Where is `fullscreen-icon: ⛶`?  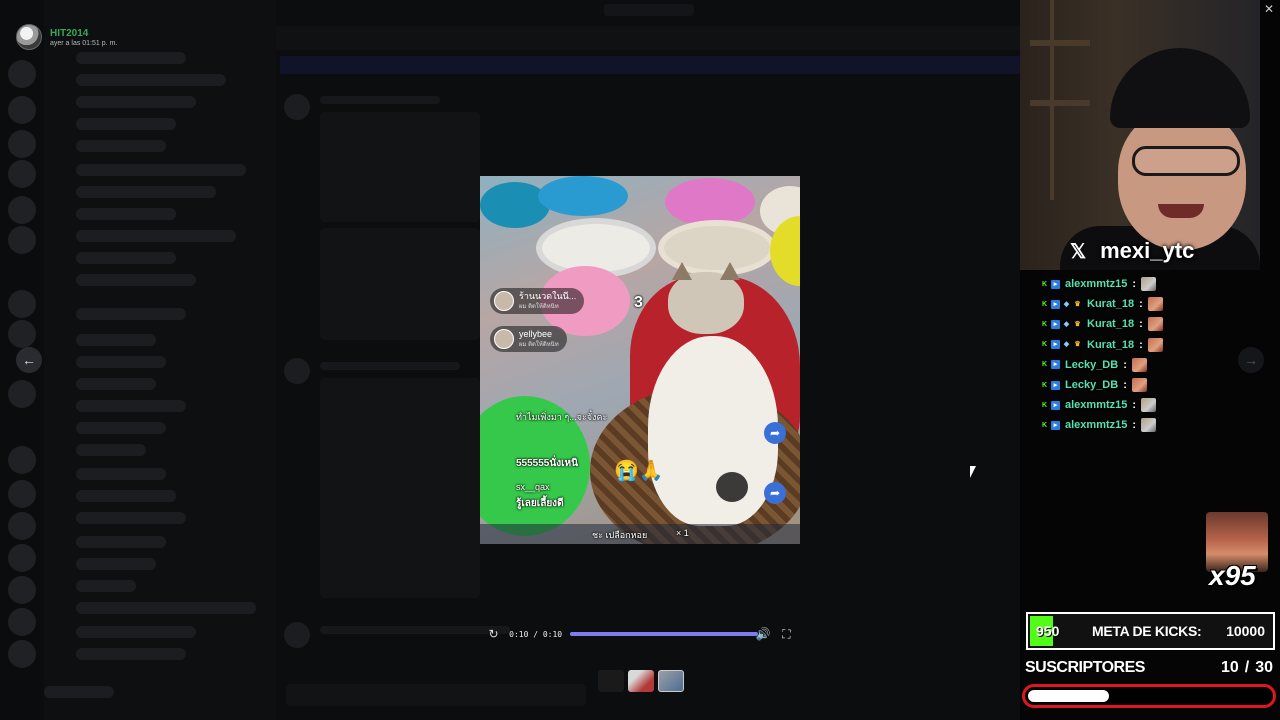 fullscreen-icon: ⛶ is located at coordinates (786, 634).